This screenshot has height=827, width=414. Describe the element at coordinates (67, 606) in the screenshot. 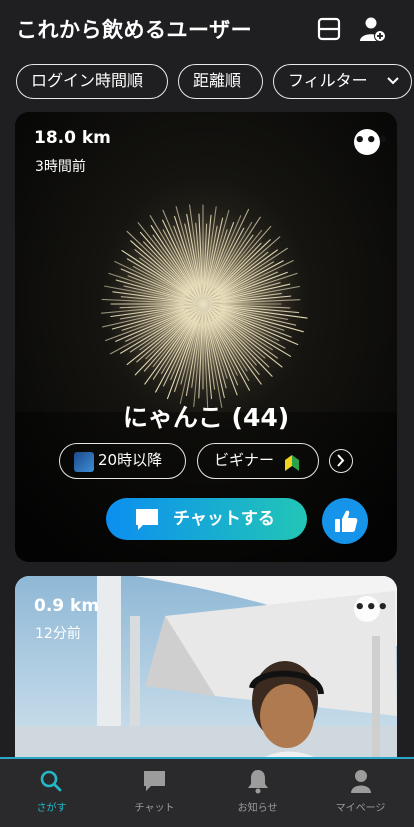

I see `distance-label: 0.9 km` at that location.